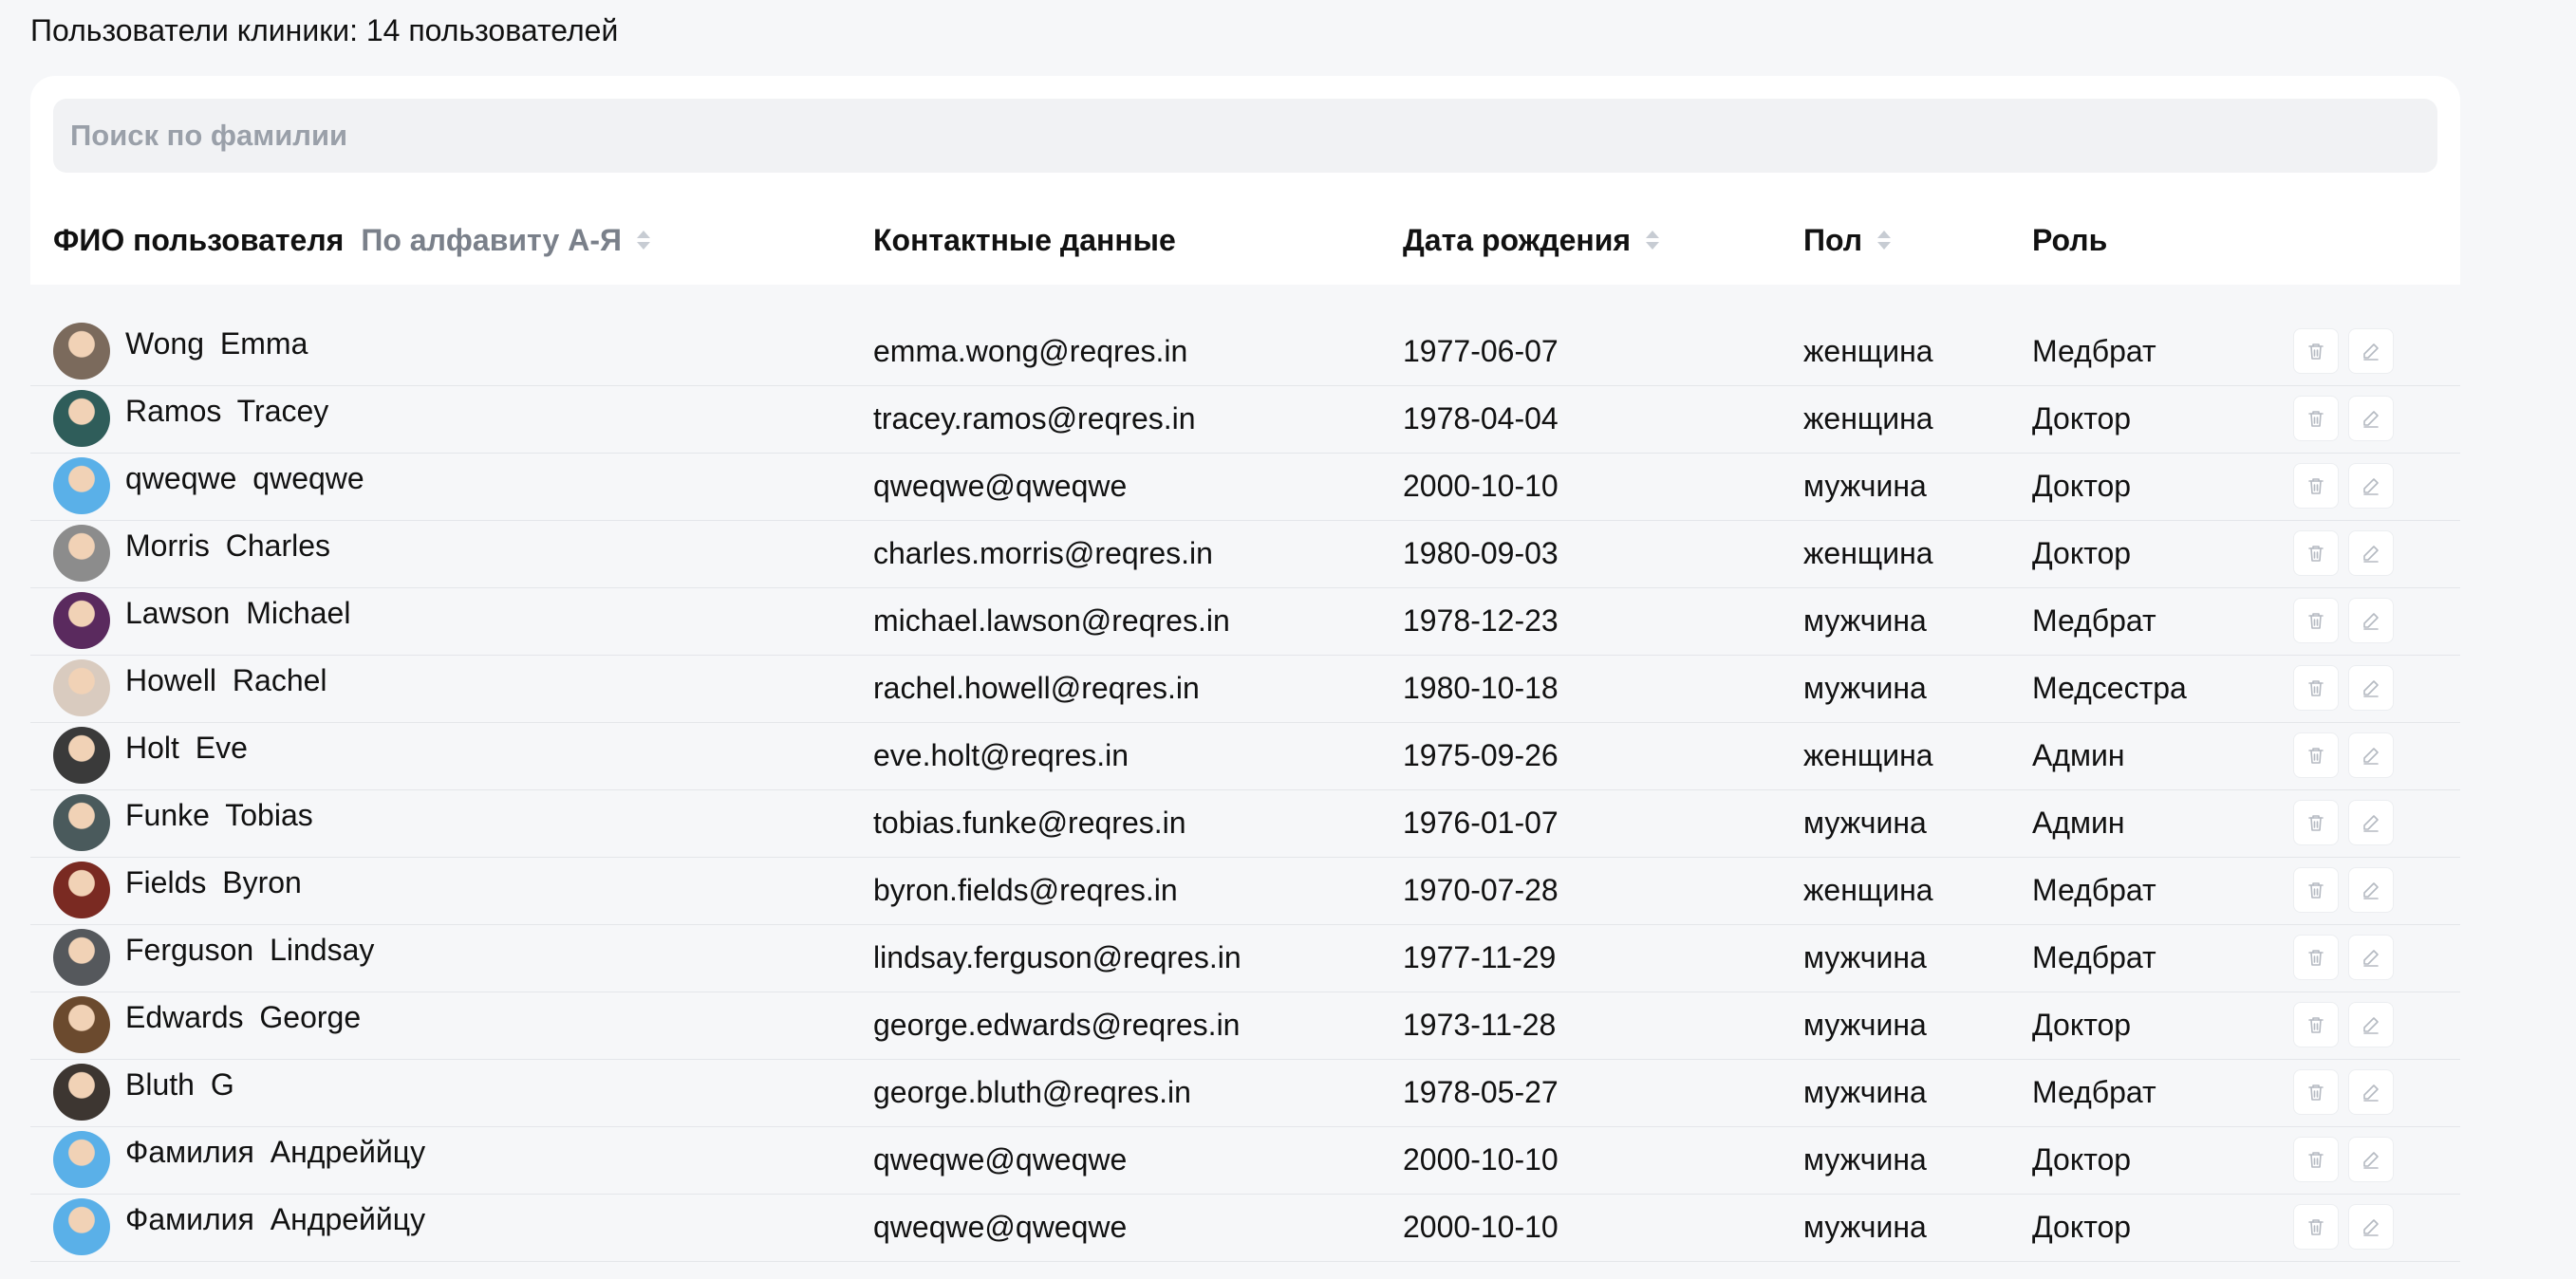 Image resolution: width=2576 pixels, height=1279 pixels. Describe the element at coordinates (491, 240) in the screenshot. I see `sort-alphabet-button: По алфавиту А-Я` at that location.